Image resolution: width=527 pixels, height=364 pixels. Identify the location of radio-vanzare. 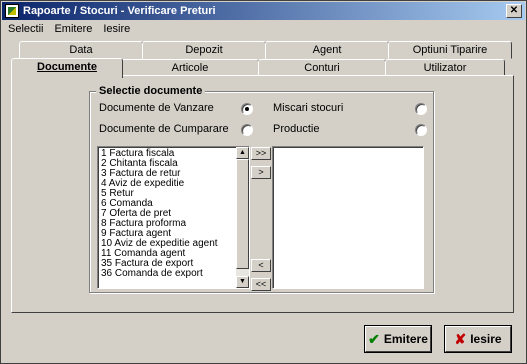
(247, 109).